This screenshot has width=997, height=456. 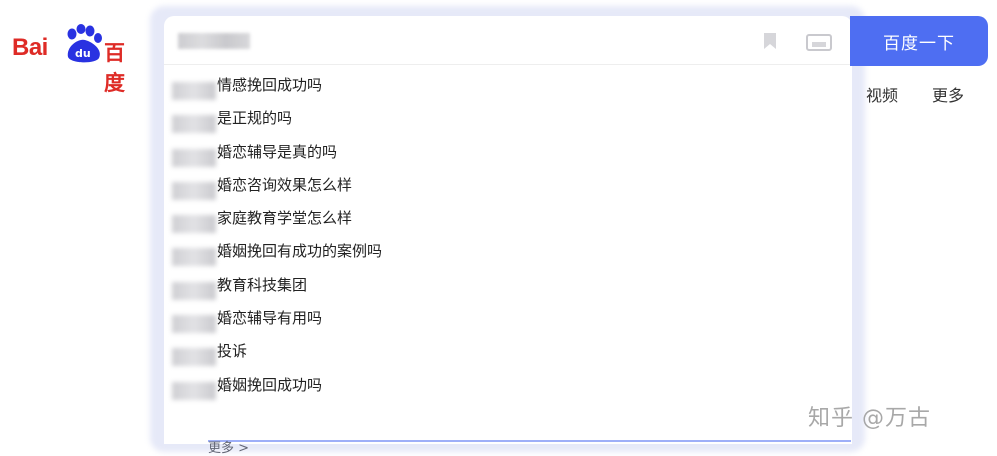 I want to click on suggestion-item: 婚恋咨询效果怎么样, so click(x=508, y=190).